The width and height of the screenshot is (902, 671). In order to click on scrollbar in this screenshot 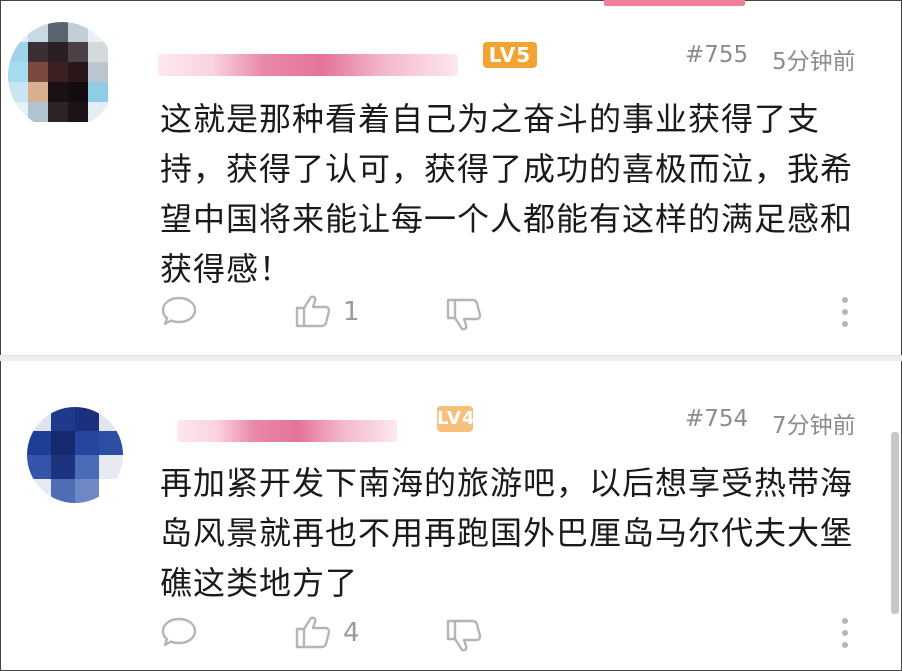, I will do `click(895, 523)`.